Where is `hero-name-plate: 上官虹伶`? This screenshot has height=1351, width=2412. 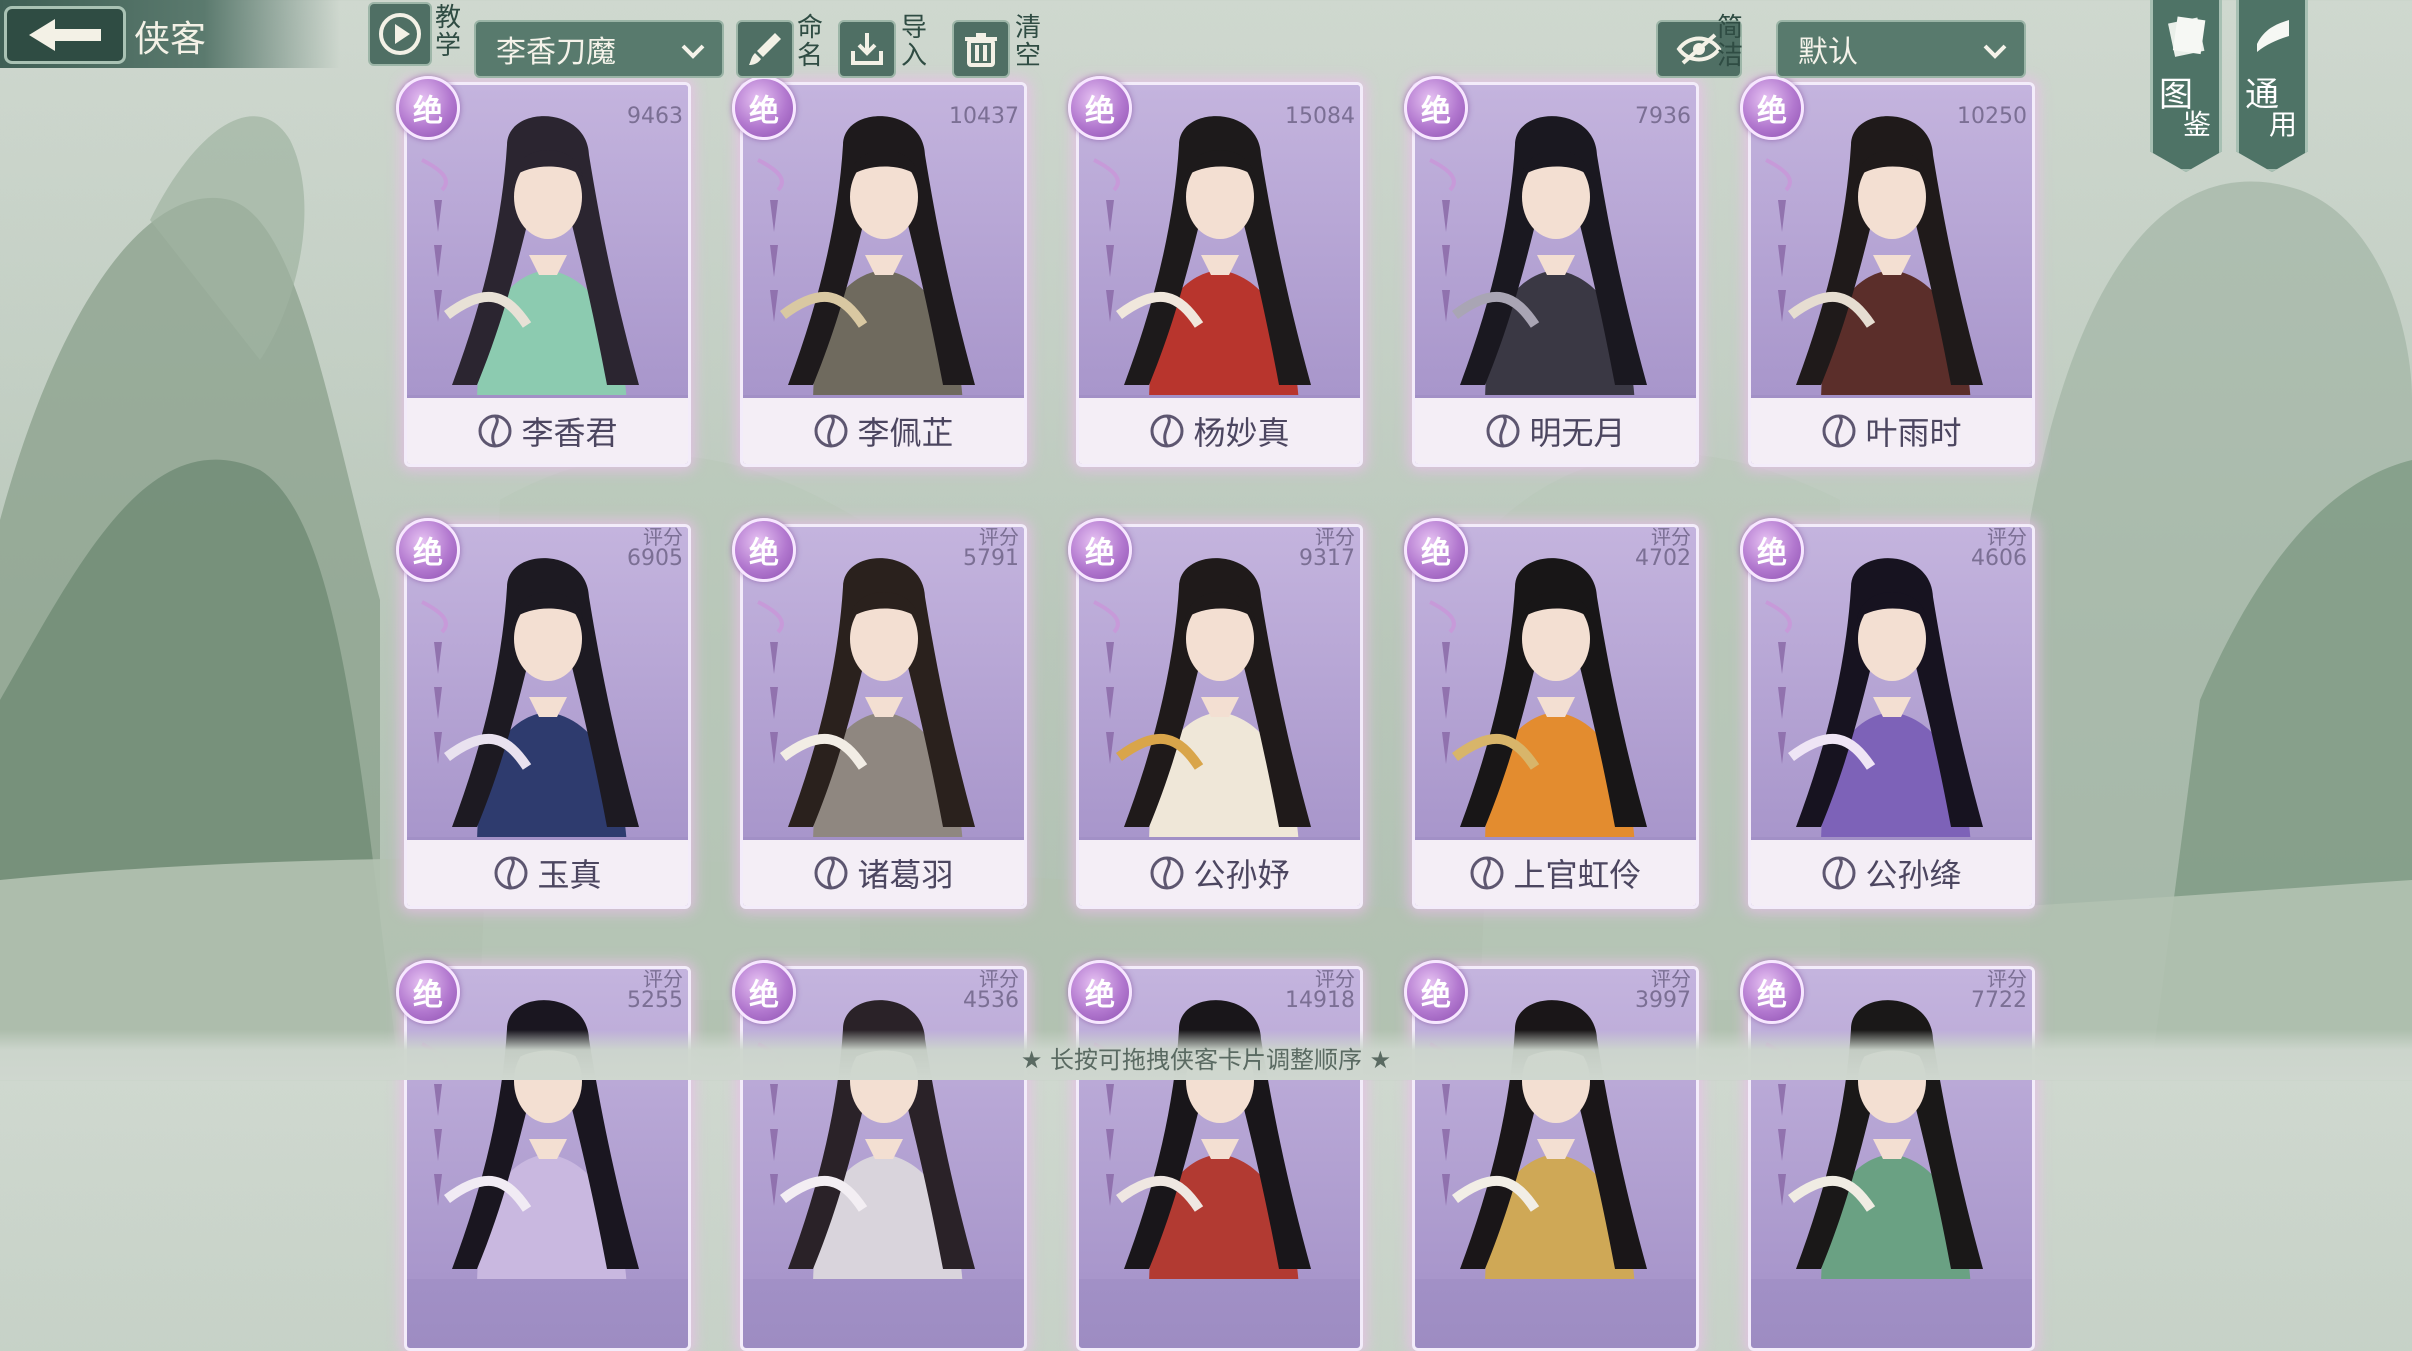 hero-name-plate: 上官虹伶 is located at coordinates (1555, 873).